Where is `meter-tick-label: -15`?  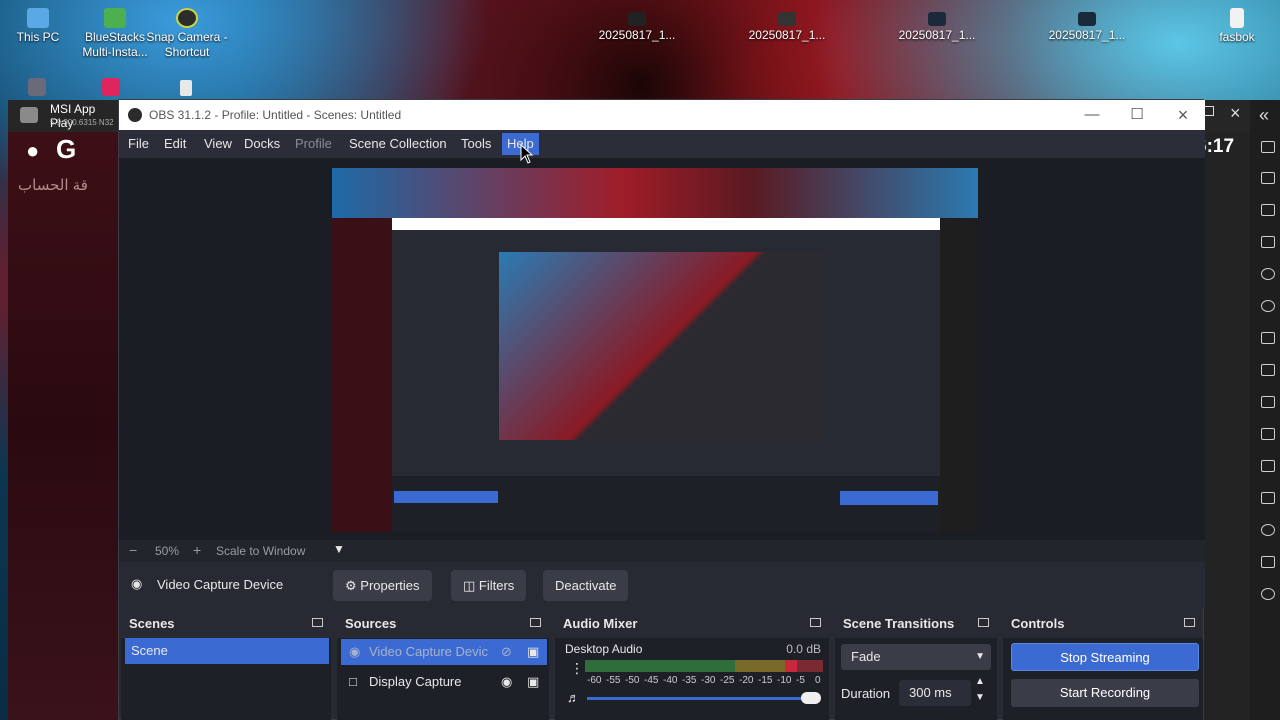 meter-tick-label: -15 is located at coordinates (765, 680).